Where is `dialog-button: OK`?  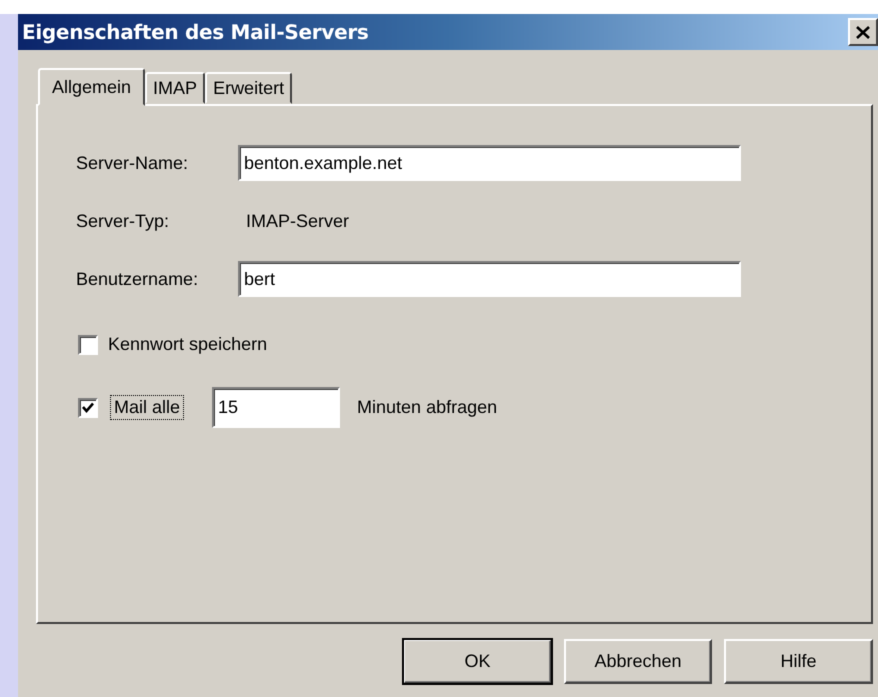 dialog-button: OK is located at coordinates (477, 661).